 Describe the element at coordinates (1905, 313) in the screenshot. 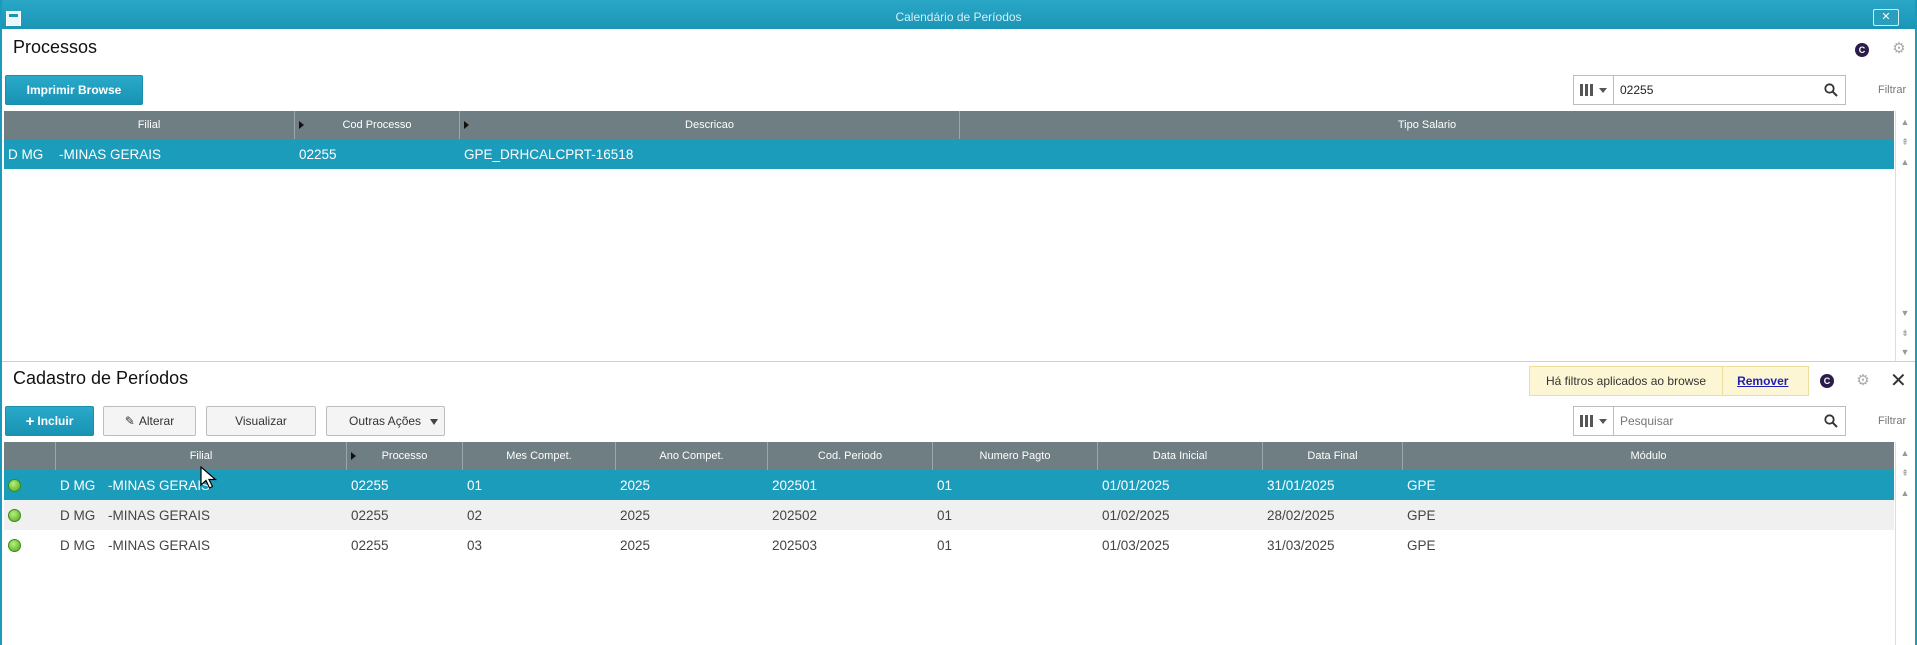

I see `scroll-down-icon: ▼` at that location.